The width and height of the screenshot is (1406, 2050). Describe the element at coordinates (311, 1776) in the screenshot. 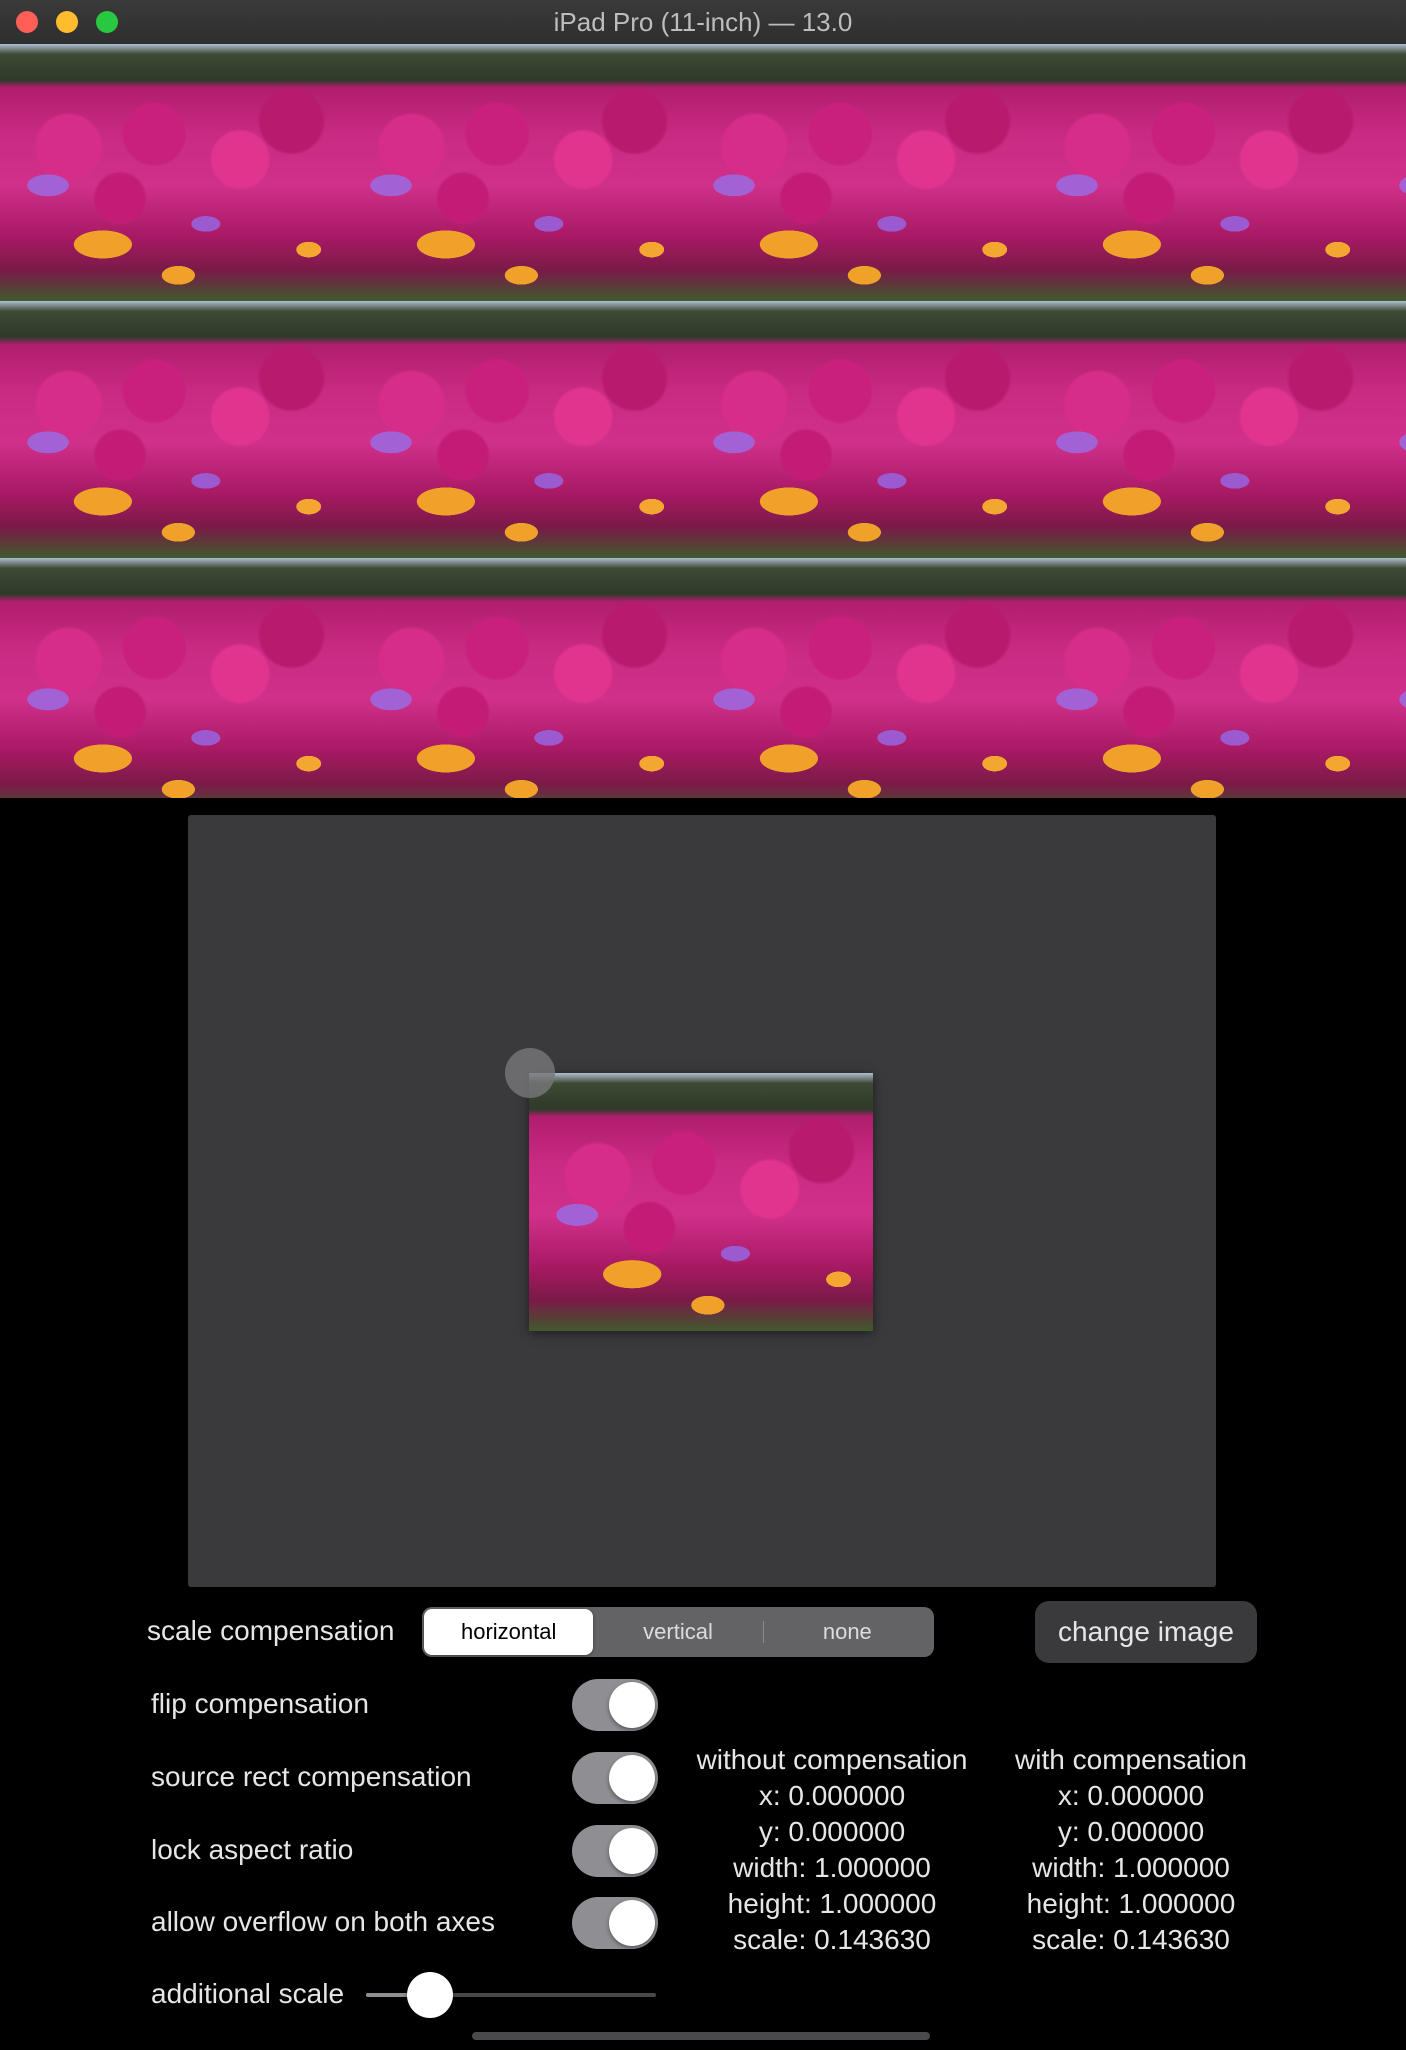

I see `source-rect-compensation-label: source rect compensation` at that location.